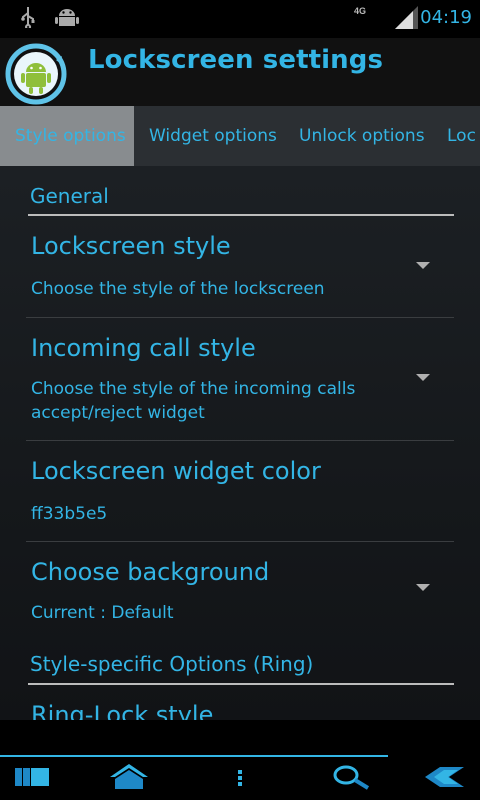 Image resolution: width=480 pixels, height=800 pixels. I want to click on bottom-bar-divider, so click(194, 756).